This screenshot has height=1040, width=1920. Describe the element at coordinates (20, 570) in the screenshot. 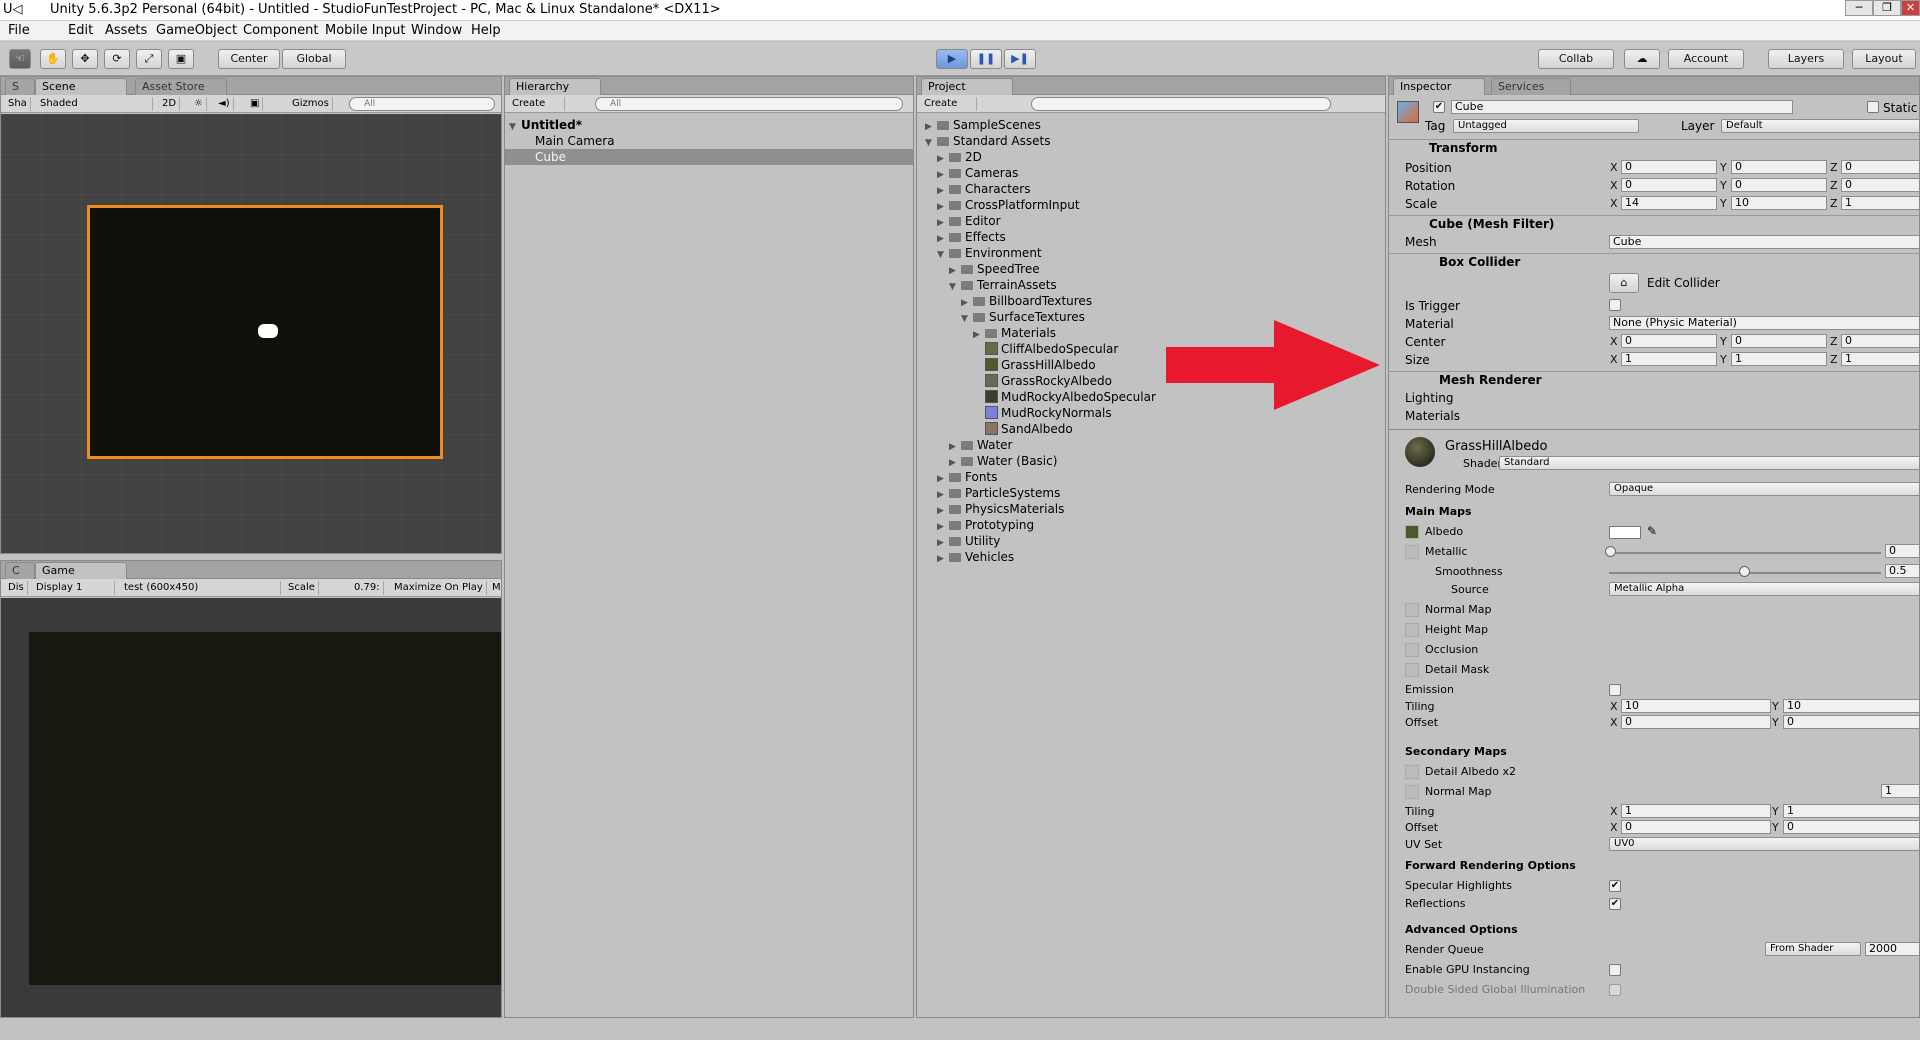

I see `tab-c: C` at that location.